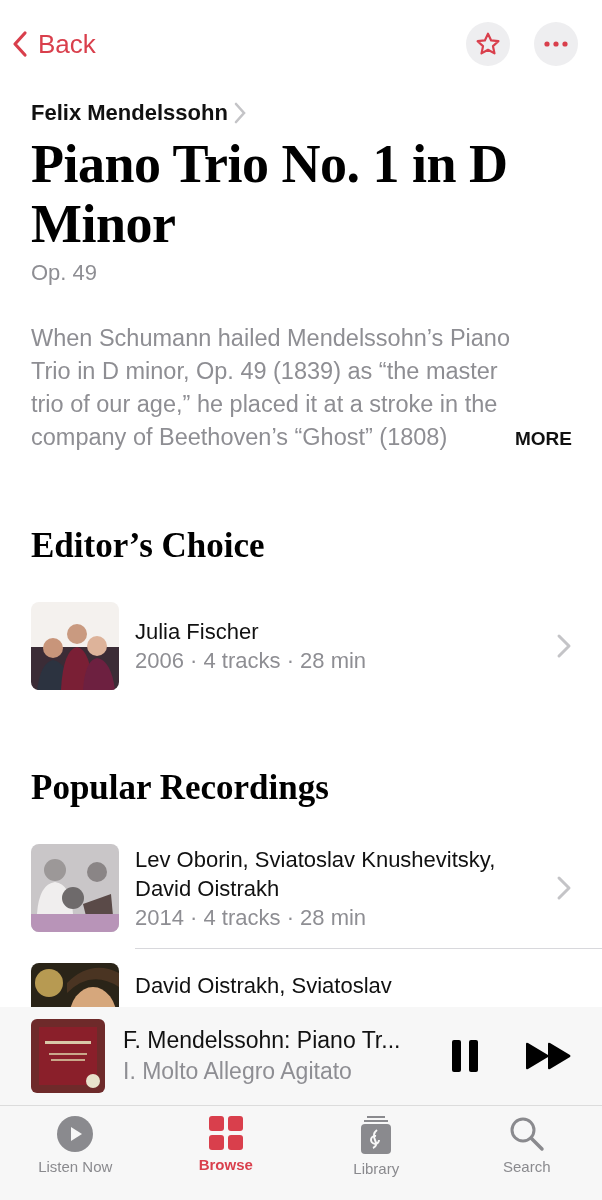  Describe the element at coordinates (526, 1134) in the screenshot. I see `search-icon` at that location.